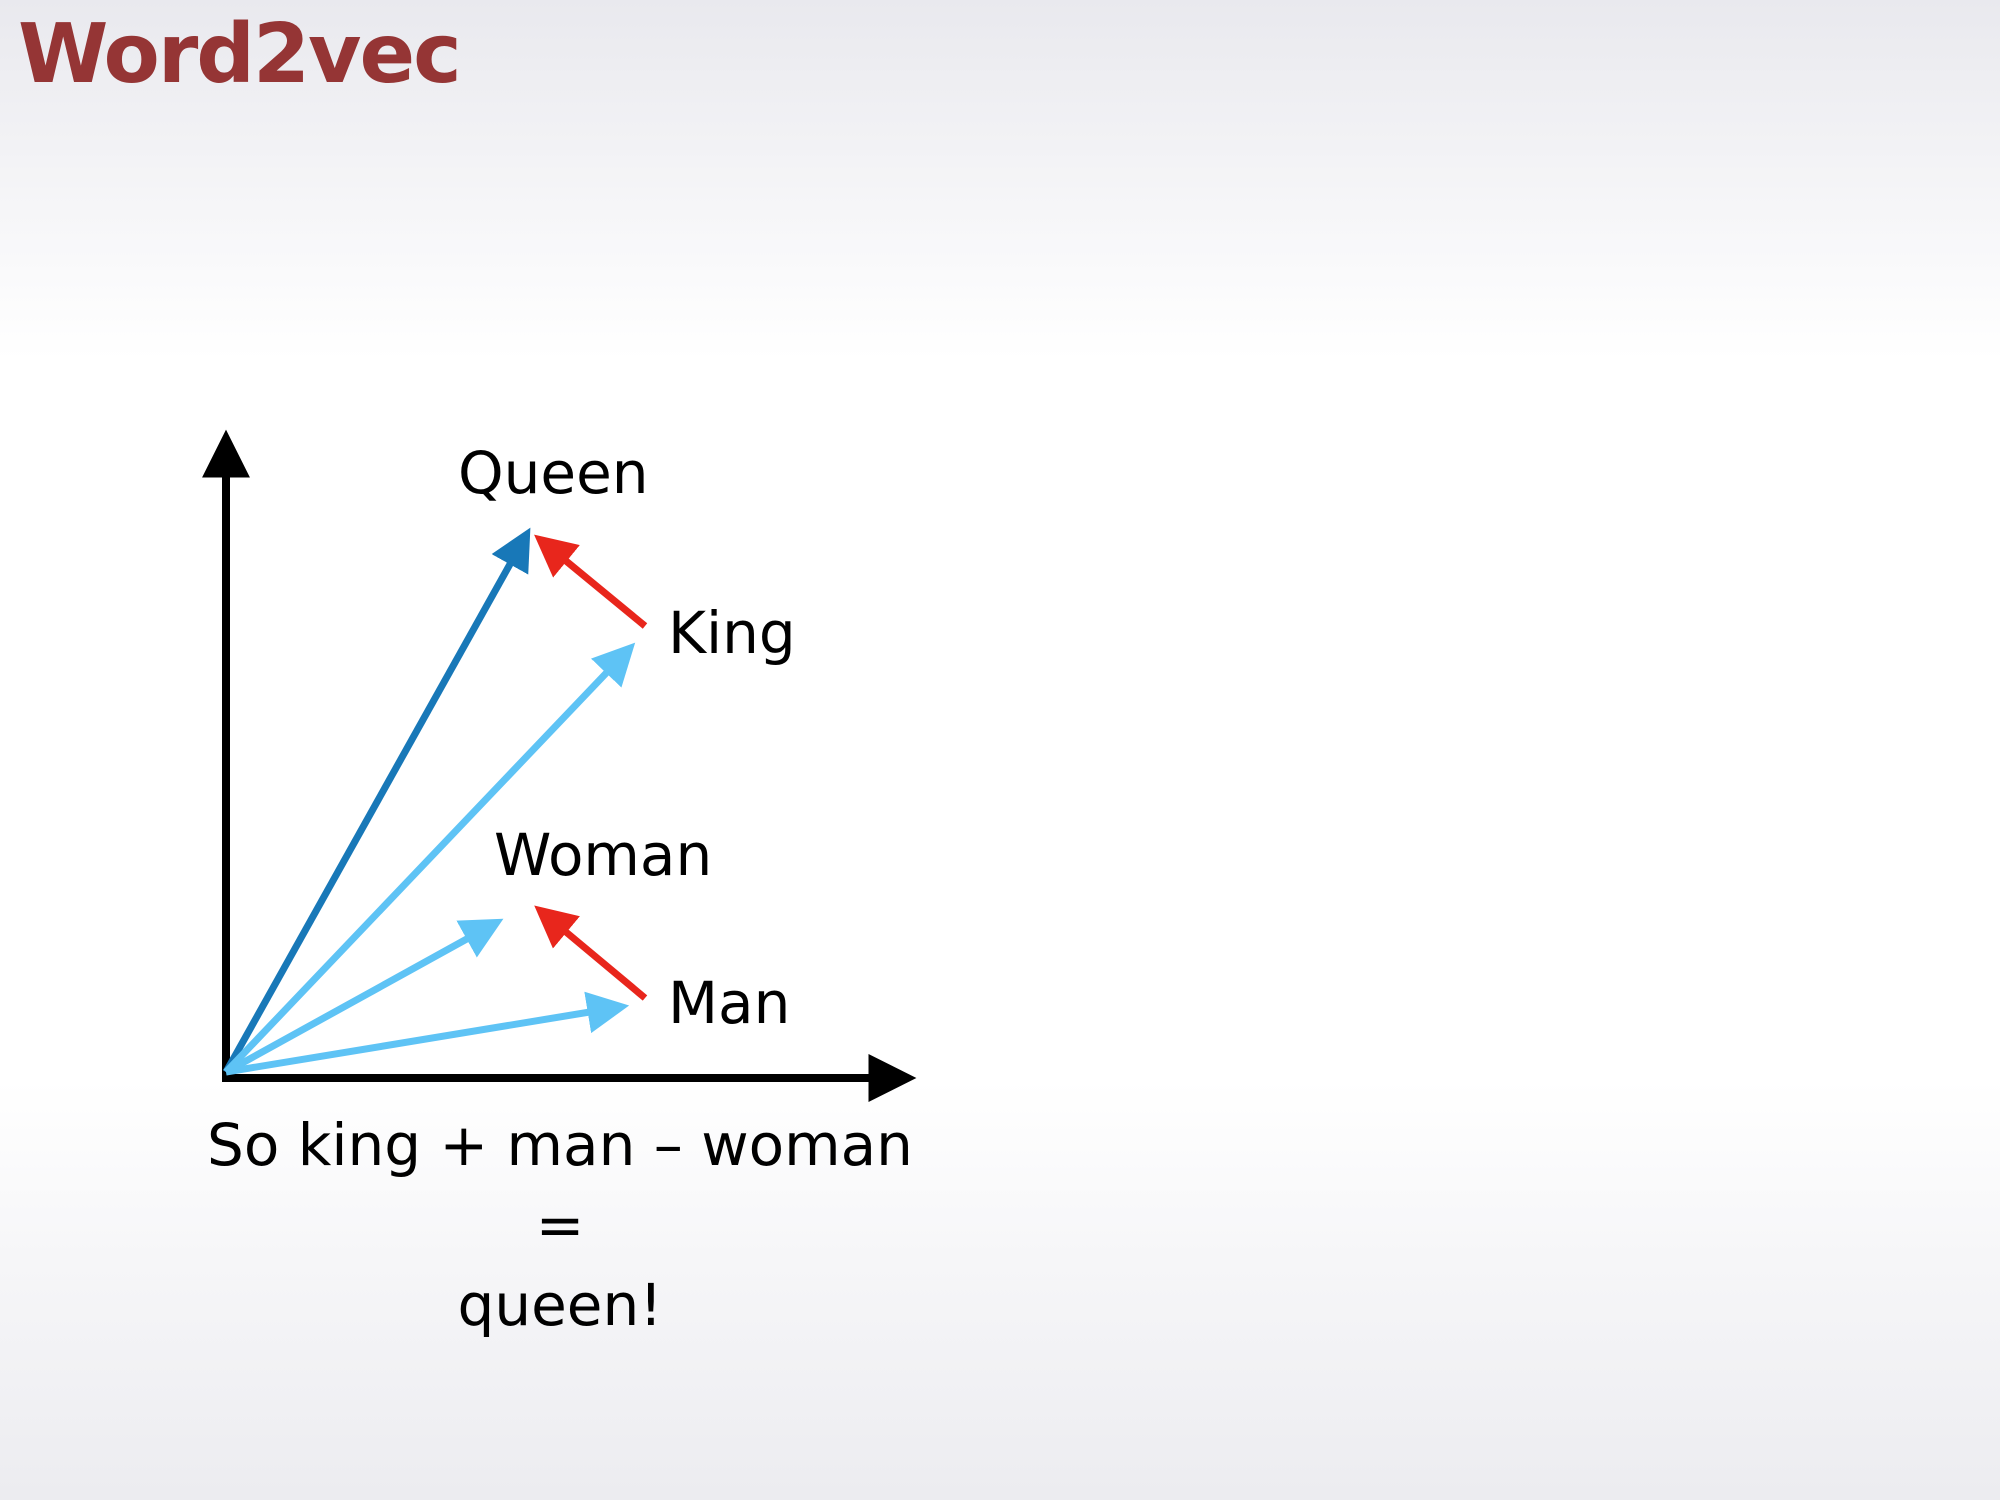 This screenshot has width=2000, height=1500. What do you see at coordinates (553, 473) in the screenshot?
I see `queen-label: Queen` at bounding box center [553, 473].